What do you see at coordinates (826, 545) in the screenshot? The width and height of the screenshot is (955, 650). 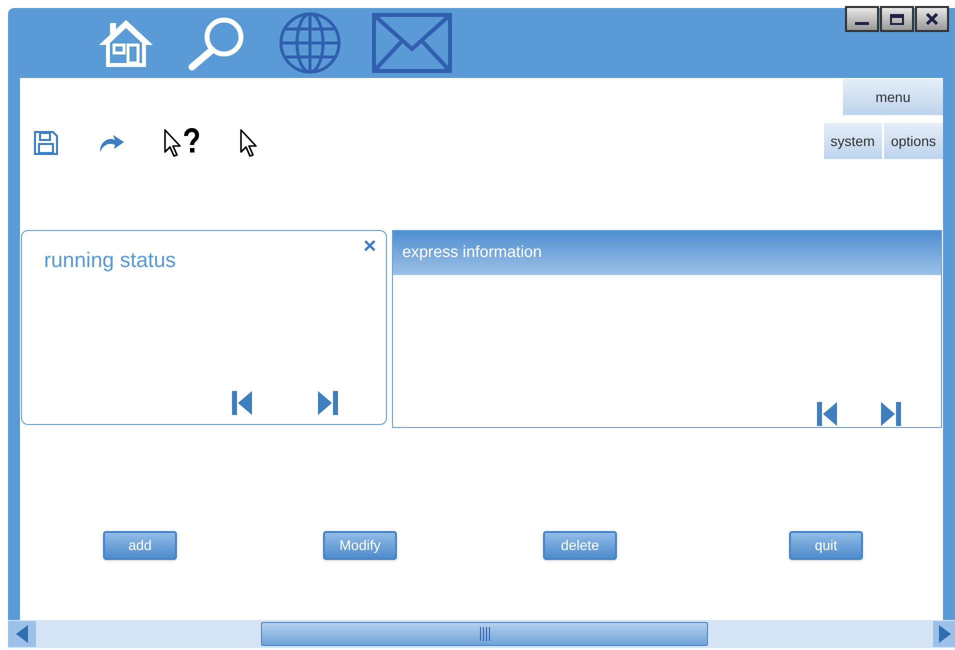 I see `action-button: quit` at bounding box center [826, 545].